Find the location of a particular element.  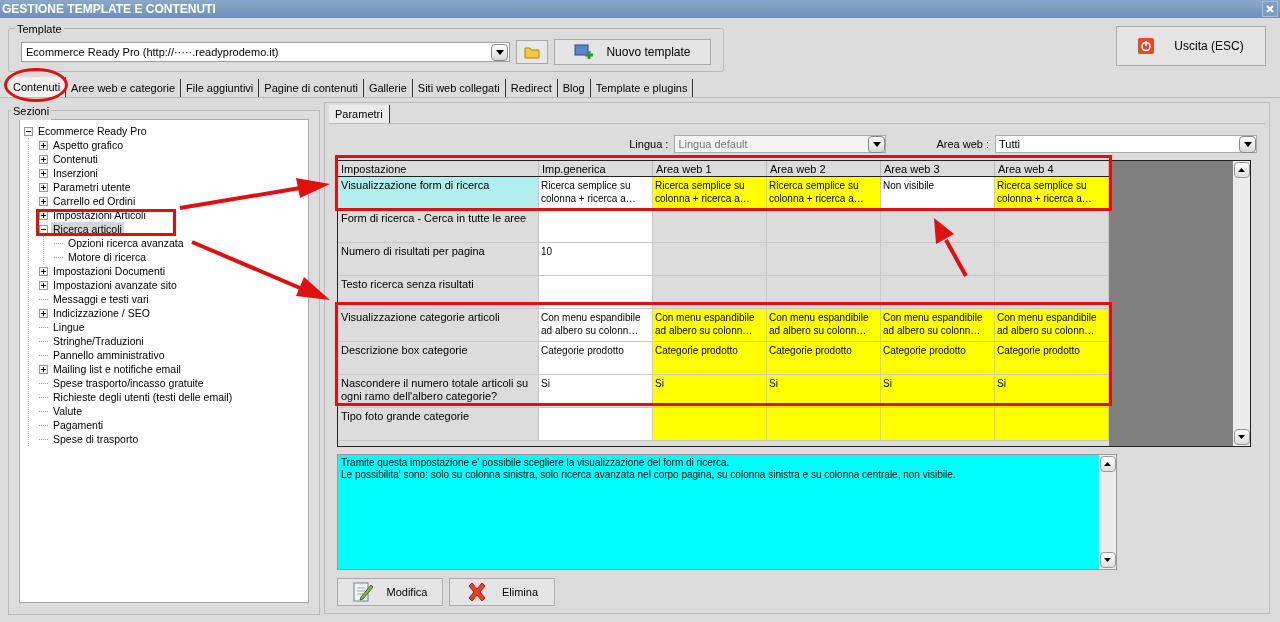

tree-item: Impostazioni avanzate sito is located at coordinates (115, 285).